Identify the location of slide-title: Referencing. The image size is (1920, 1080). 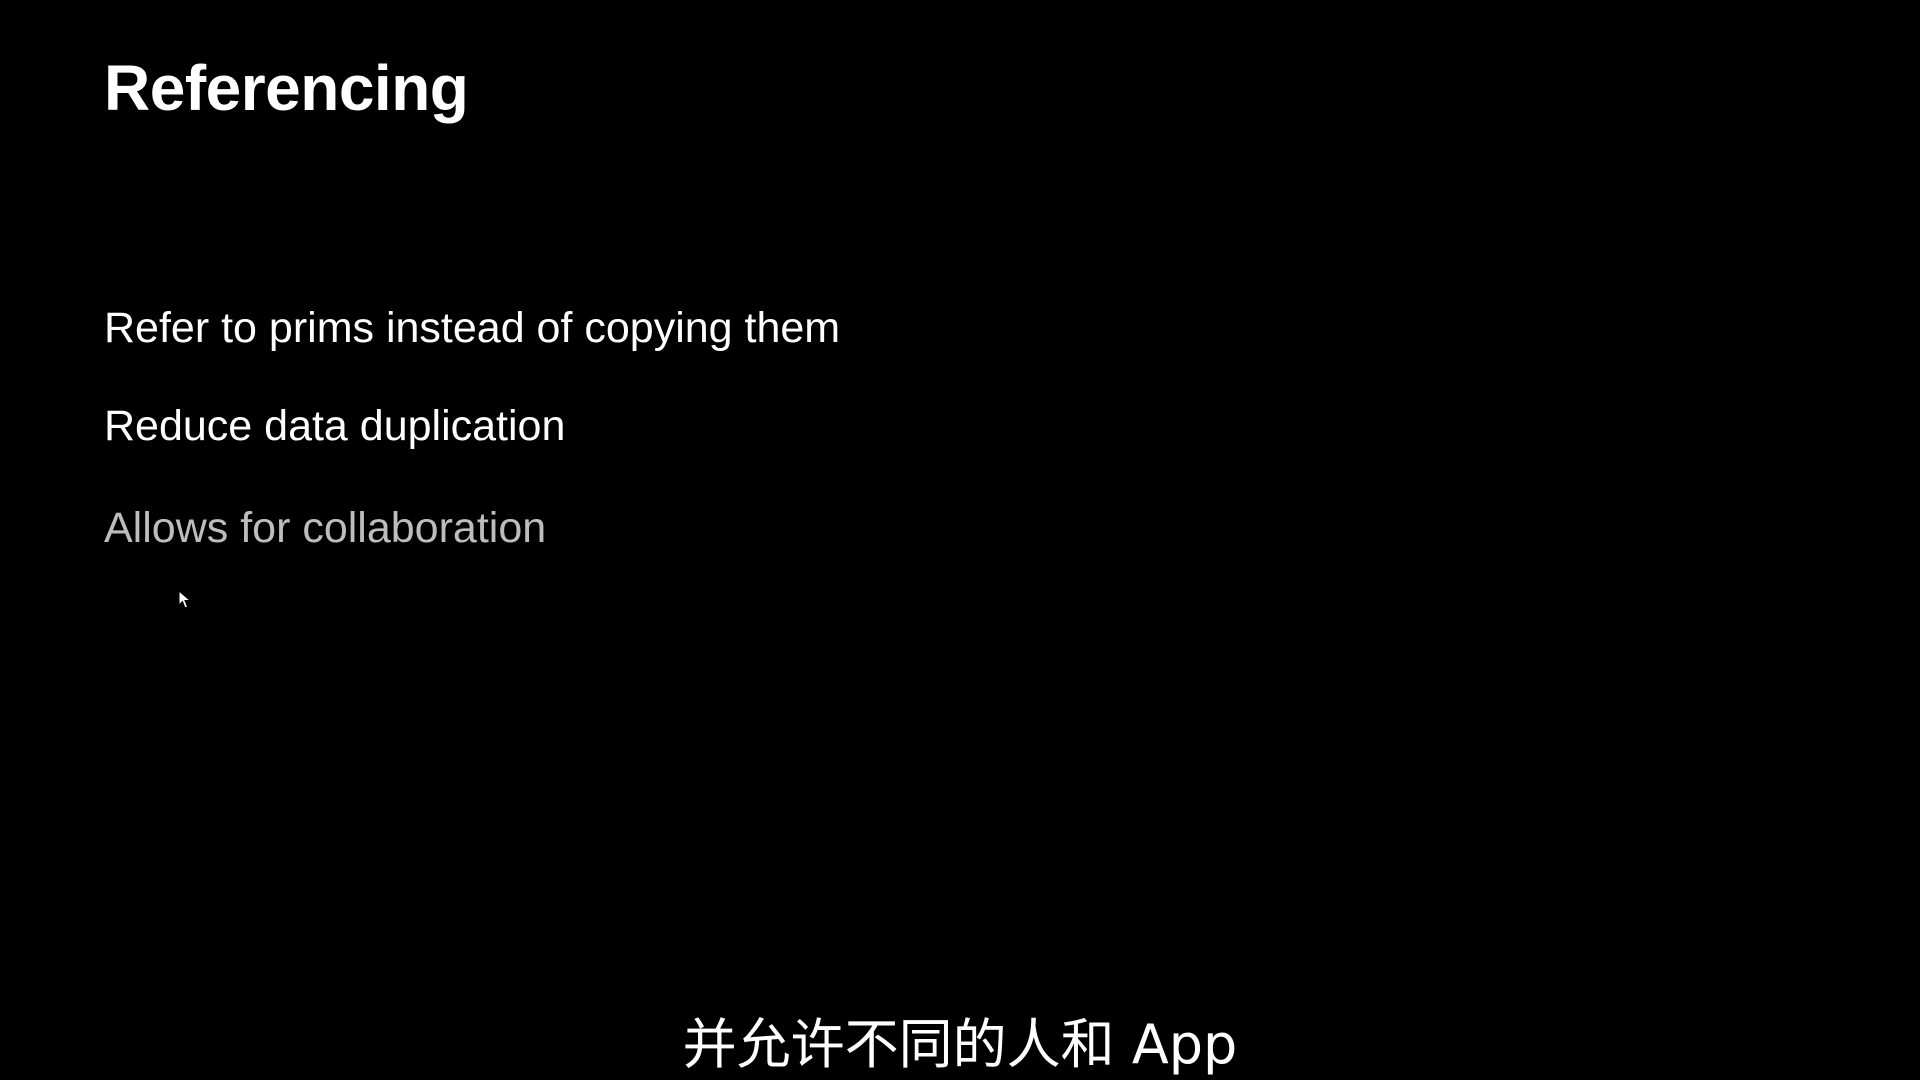
(286, 88).